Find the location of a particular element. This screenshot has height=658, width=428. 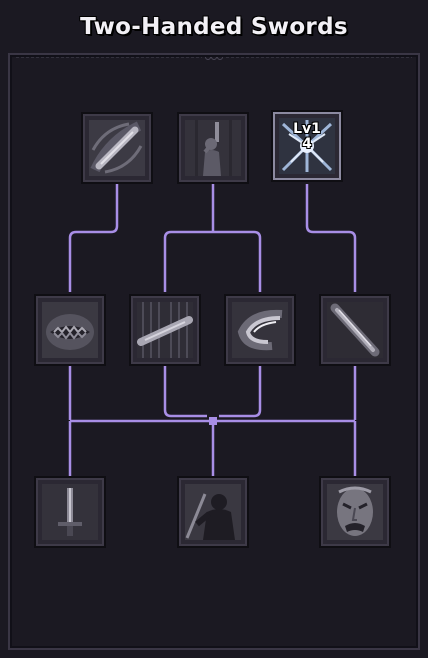

skill-level-prefix: Lv1 is located at coordinates (307, 129).